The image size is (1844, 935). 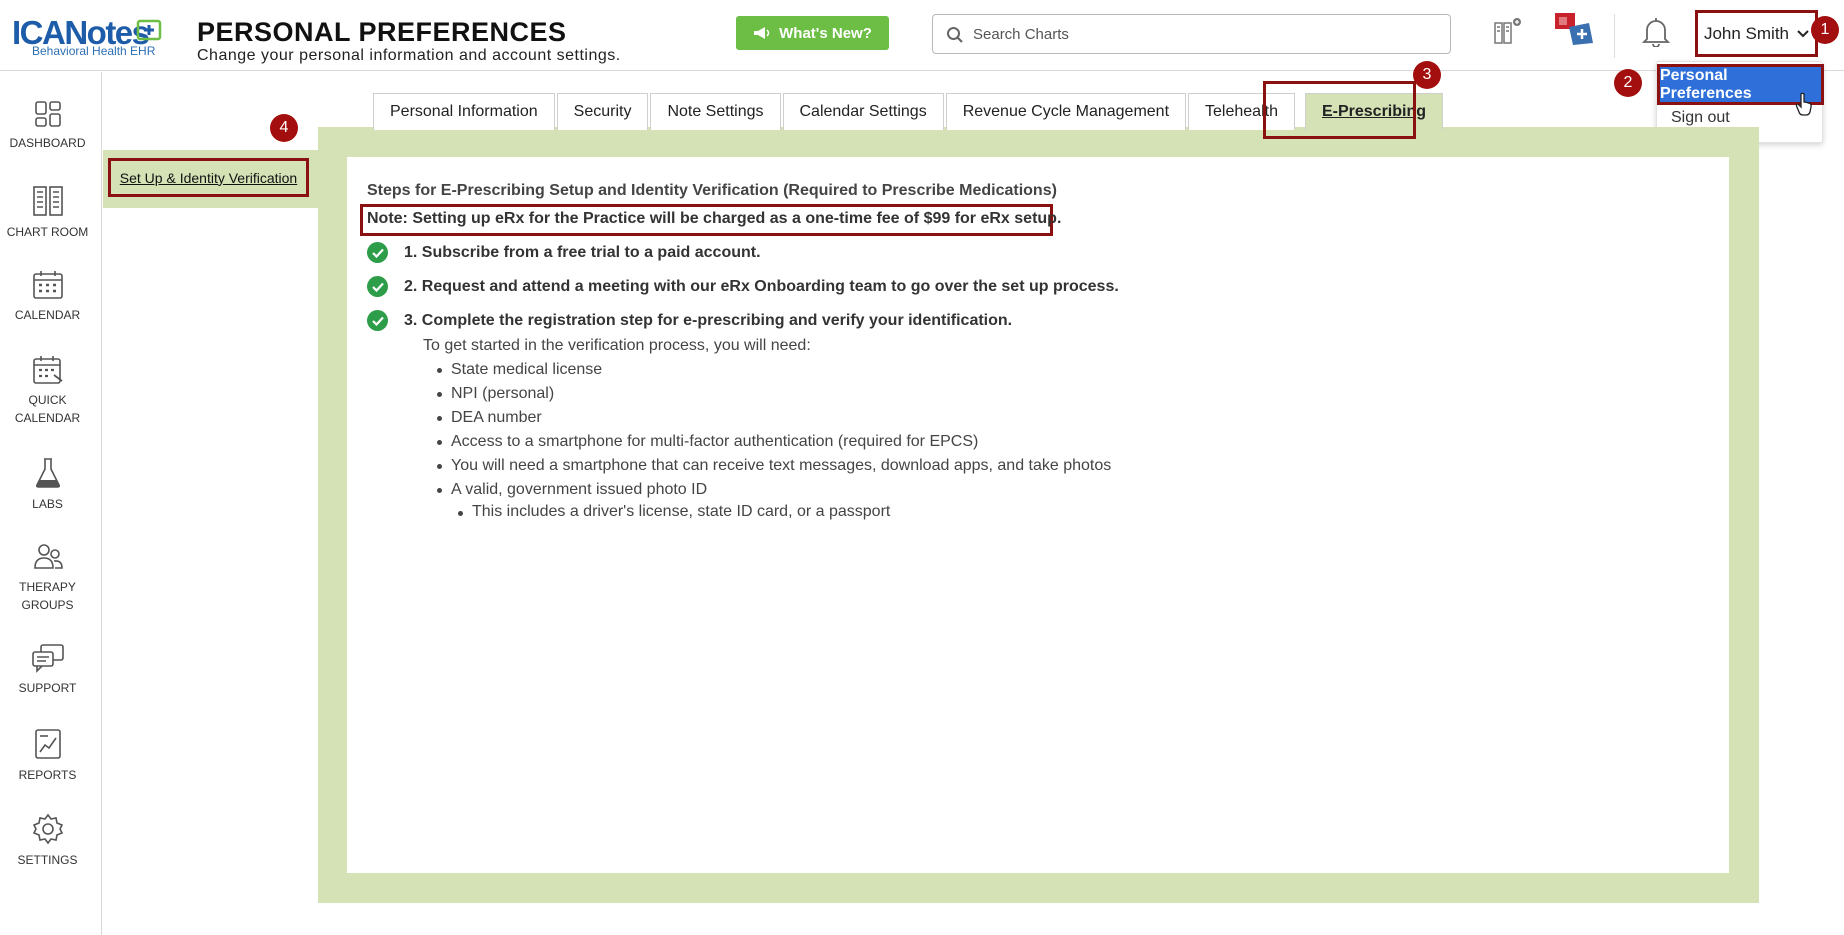 I want to click on sidebar-item-reports: REPORTS, so click(x=47, y=756).